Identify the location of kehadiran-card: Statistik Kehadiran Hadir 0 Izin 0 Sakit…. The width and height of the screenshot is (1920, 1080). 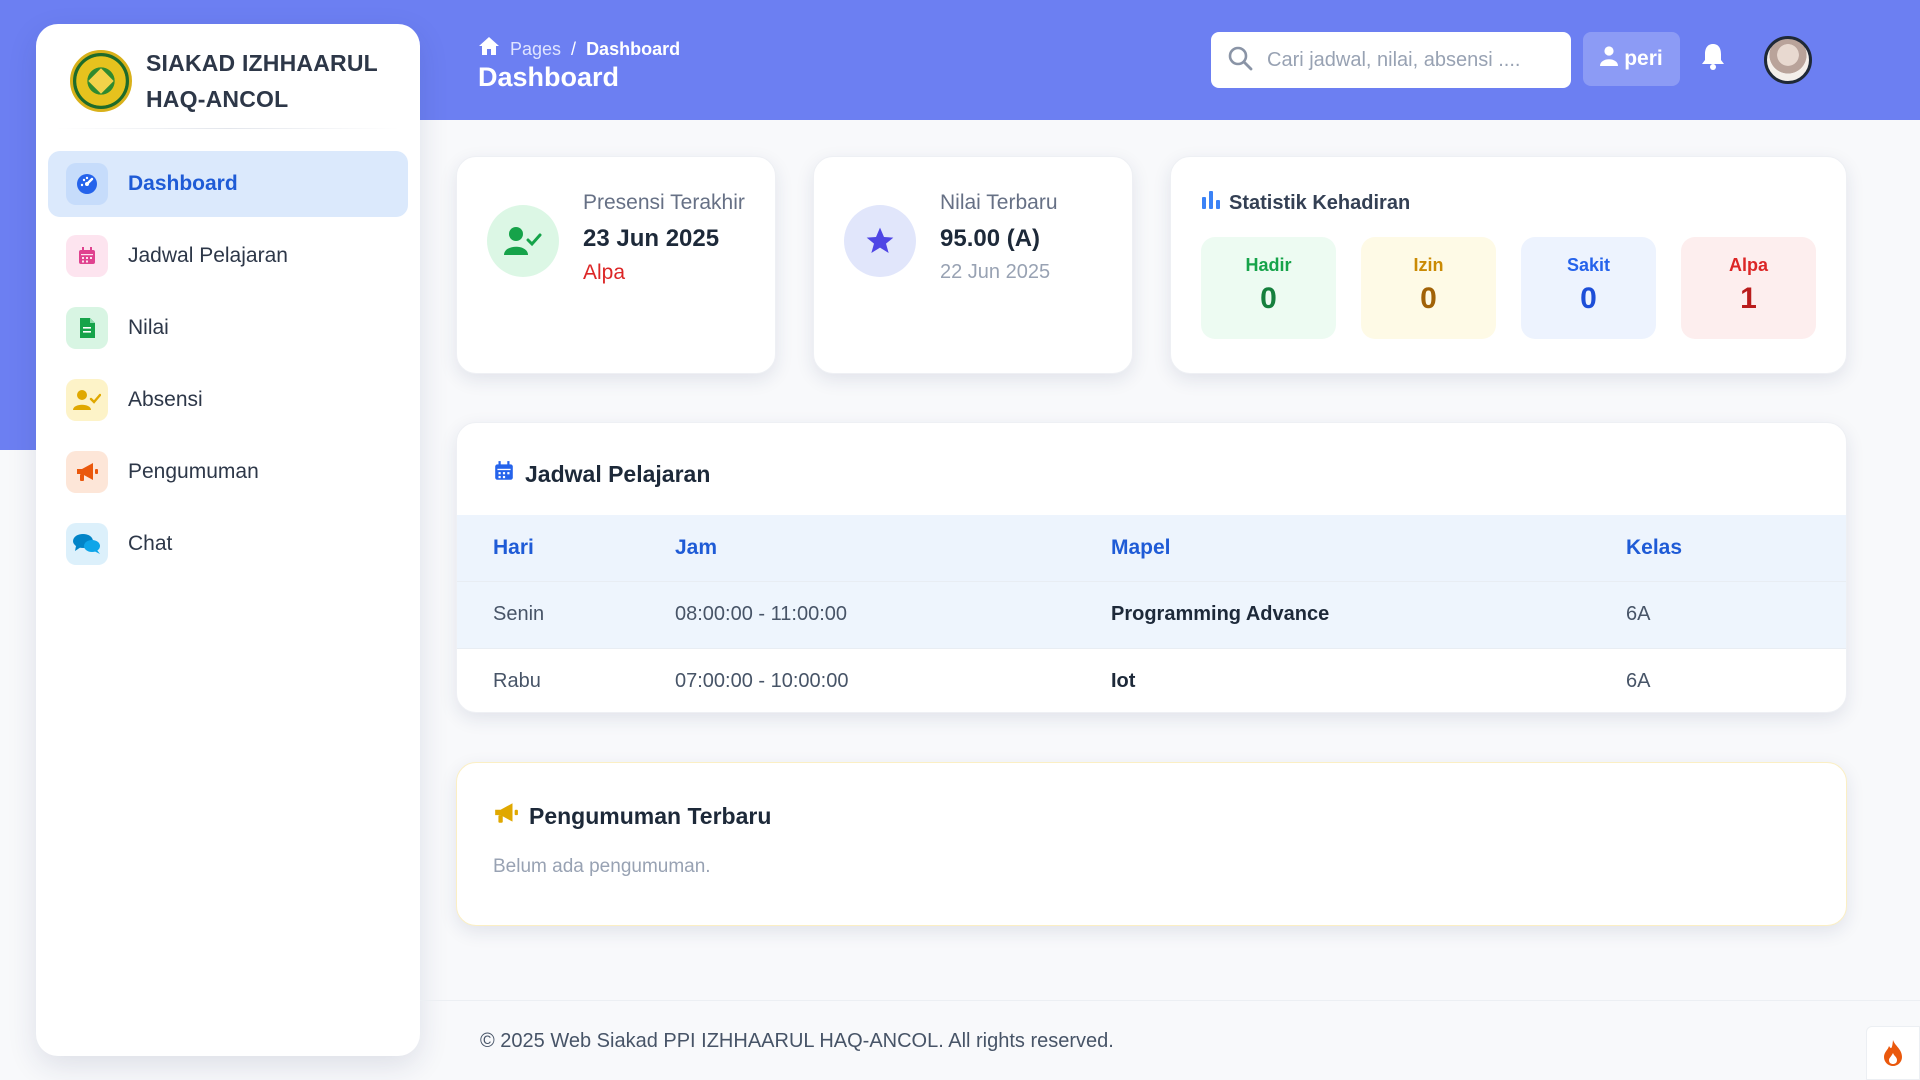
(1508, 265).